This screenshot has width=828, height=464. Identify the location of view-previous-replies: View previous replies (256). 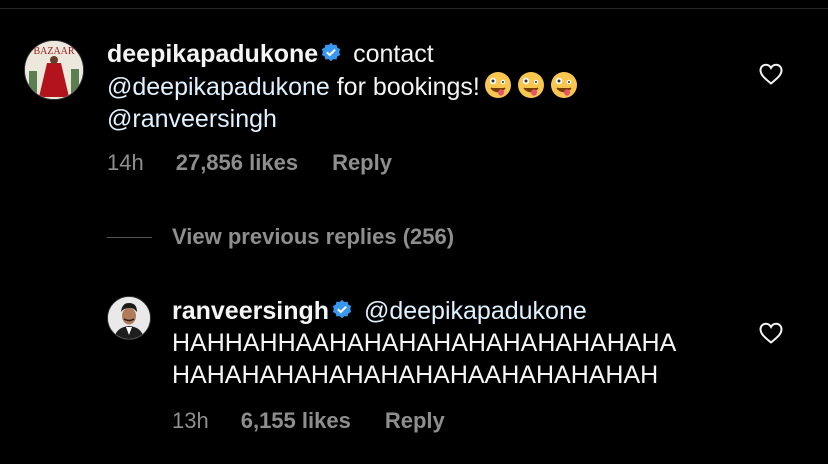
(280, 237).